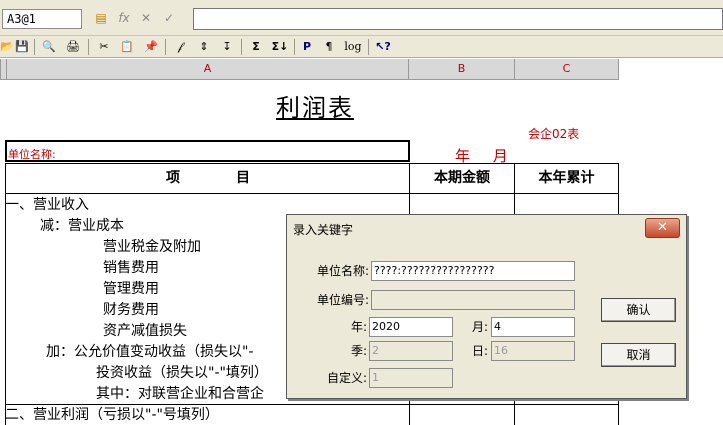 Image resolution: width=723 pixels, height=425 pixels. What do you see at coordinates (227, 47) in the screenshot?
I see `sort-down-icon: ↧` at bounding box center [227, 47].